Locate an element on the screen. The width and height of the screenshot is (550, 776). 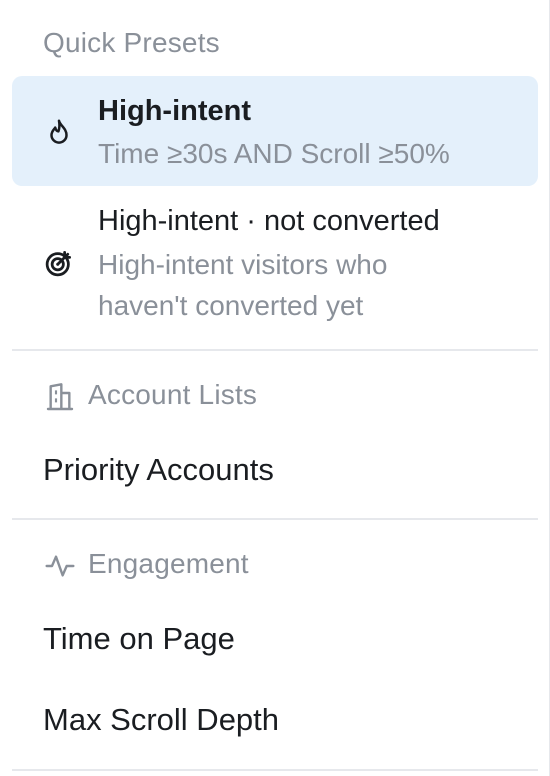
list-item-max-scroll-depth: Max Scroll Depth is located at coordinates (161, 720).